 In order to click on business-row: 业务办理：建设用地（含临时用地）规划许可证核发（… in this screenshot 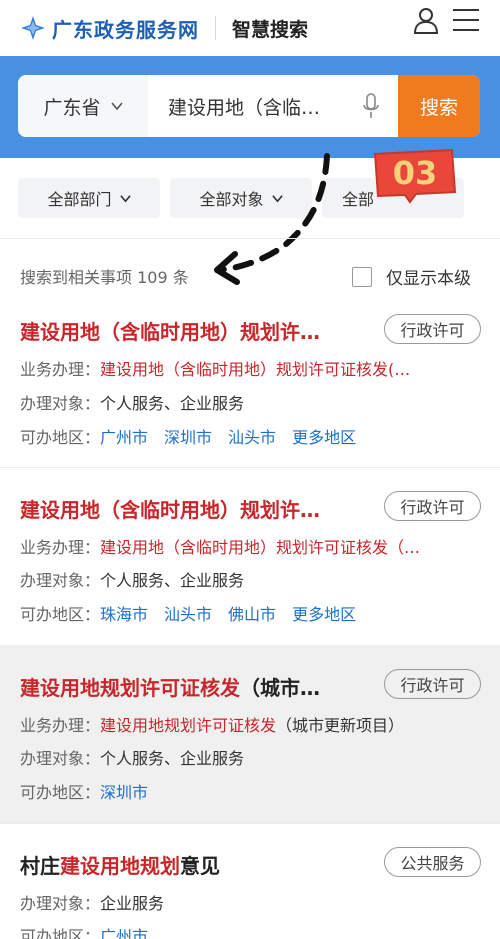, I will do `click(220, 546)`.